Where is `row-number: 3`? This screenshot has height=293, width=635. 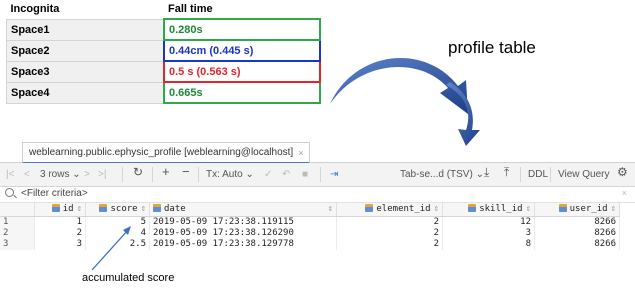
row-number: 3 is located at coordinates (17, 244).